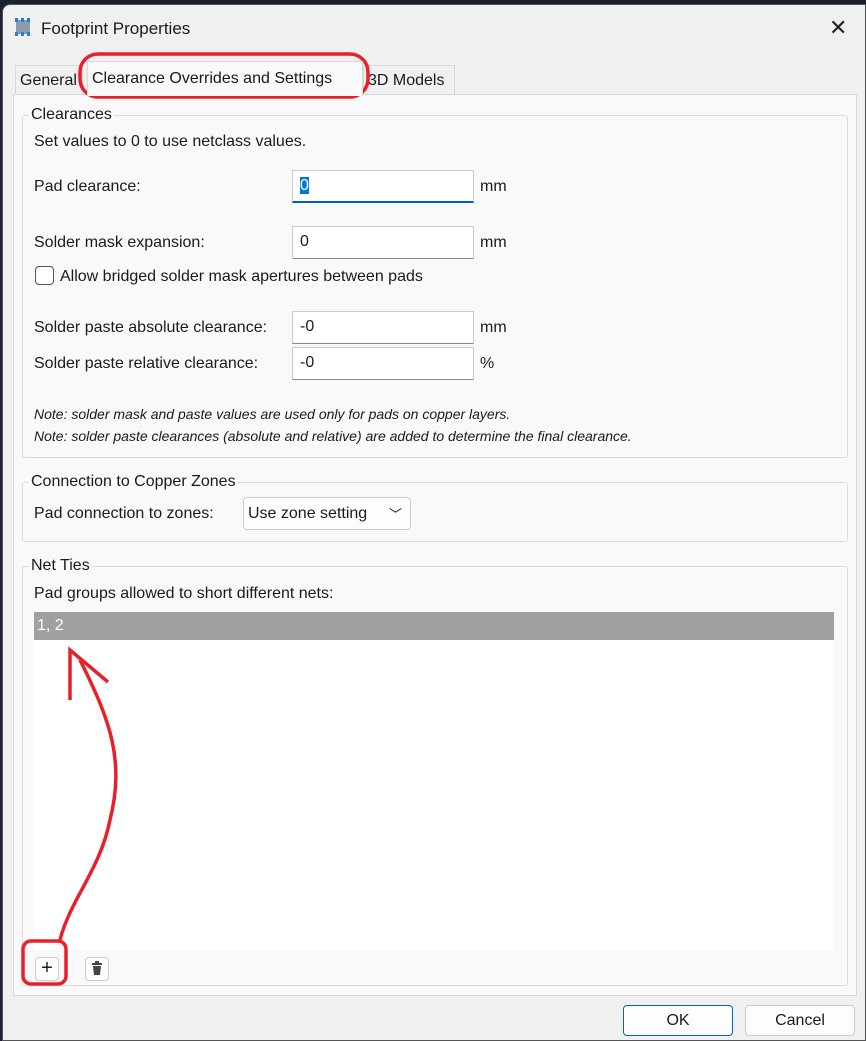 The height and width of the screenshot is (1041, 866). What do you see at coordinates (434, 626) in the screenshot?
I see `net-tie-row: 1, 2` at bounding box center [434, 626].